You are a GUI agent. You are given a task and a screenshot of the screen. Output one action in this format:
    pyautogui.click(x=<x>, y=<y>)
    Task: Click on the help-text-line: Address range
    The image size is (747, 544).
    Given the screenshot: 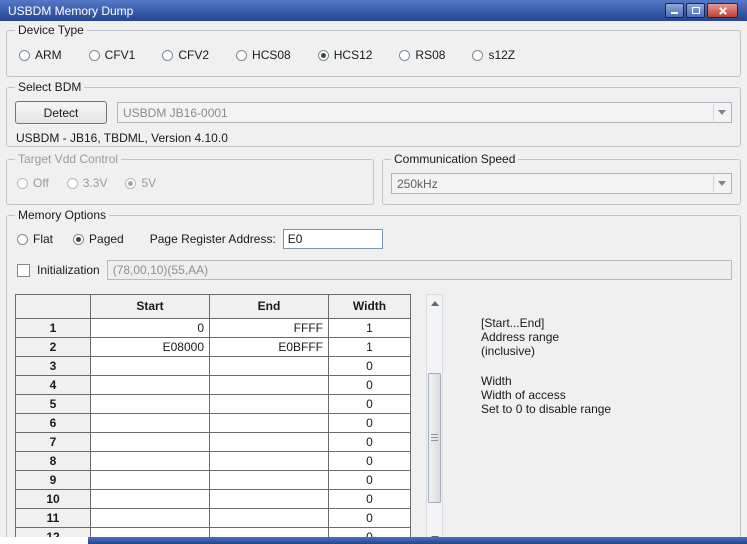 What is the action you would take?
    pyautogui.click(x=520, y=337)
    